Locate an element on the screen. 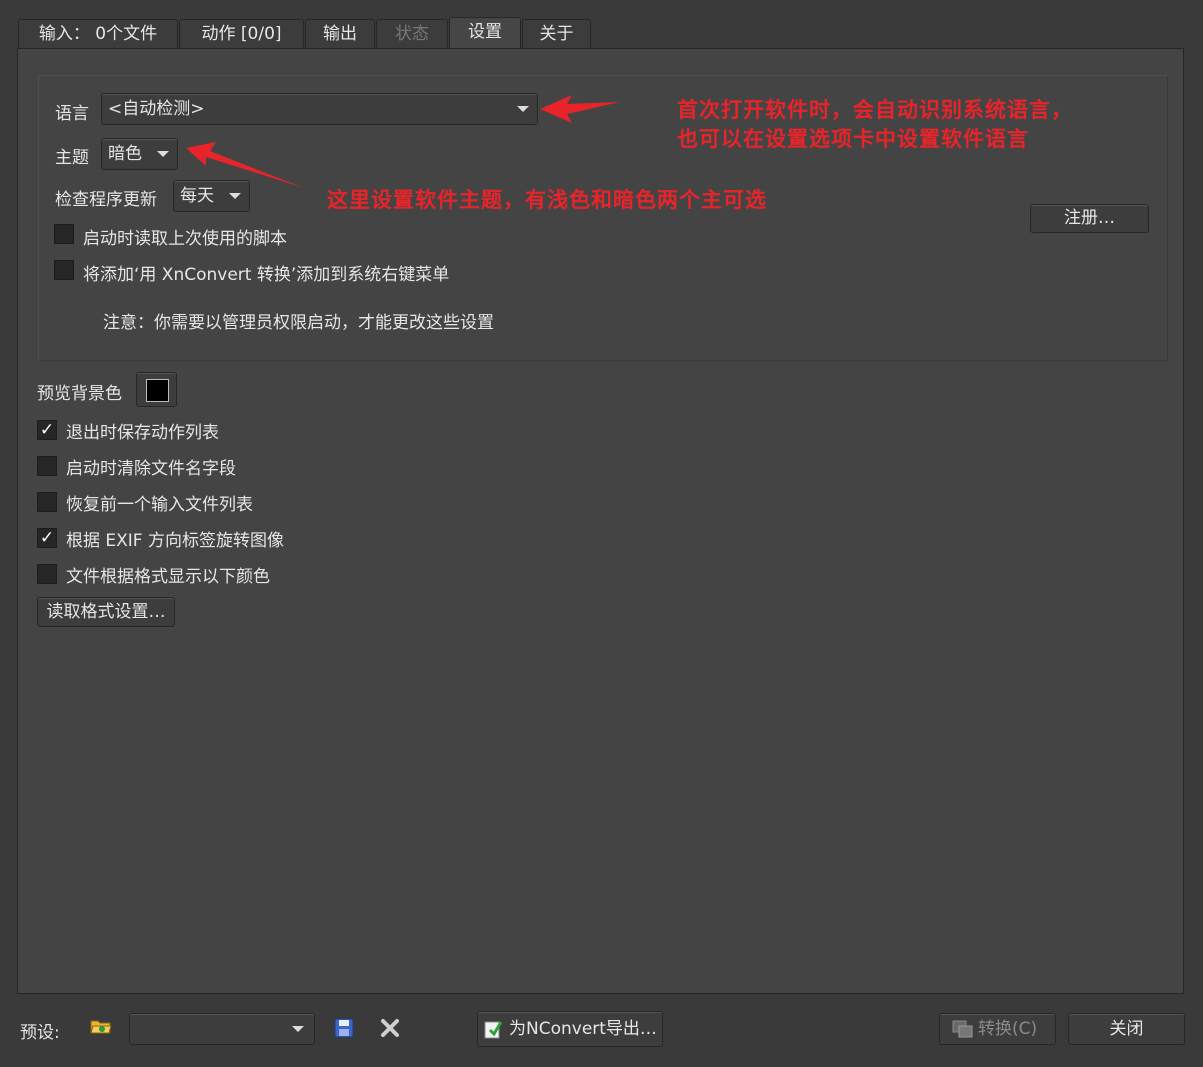 Image resolution: width=1203 pixels, height=1067 pixels. preset-label: 预设: is located at coordinates (40, 1033).